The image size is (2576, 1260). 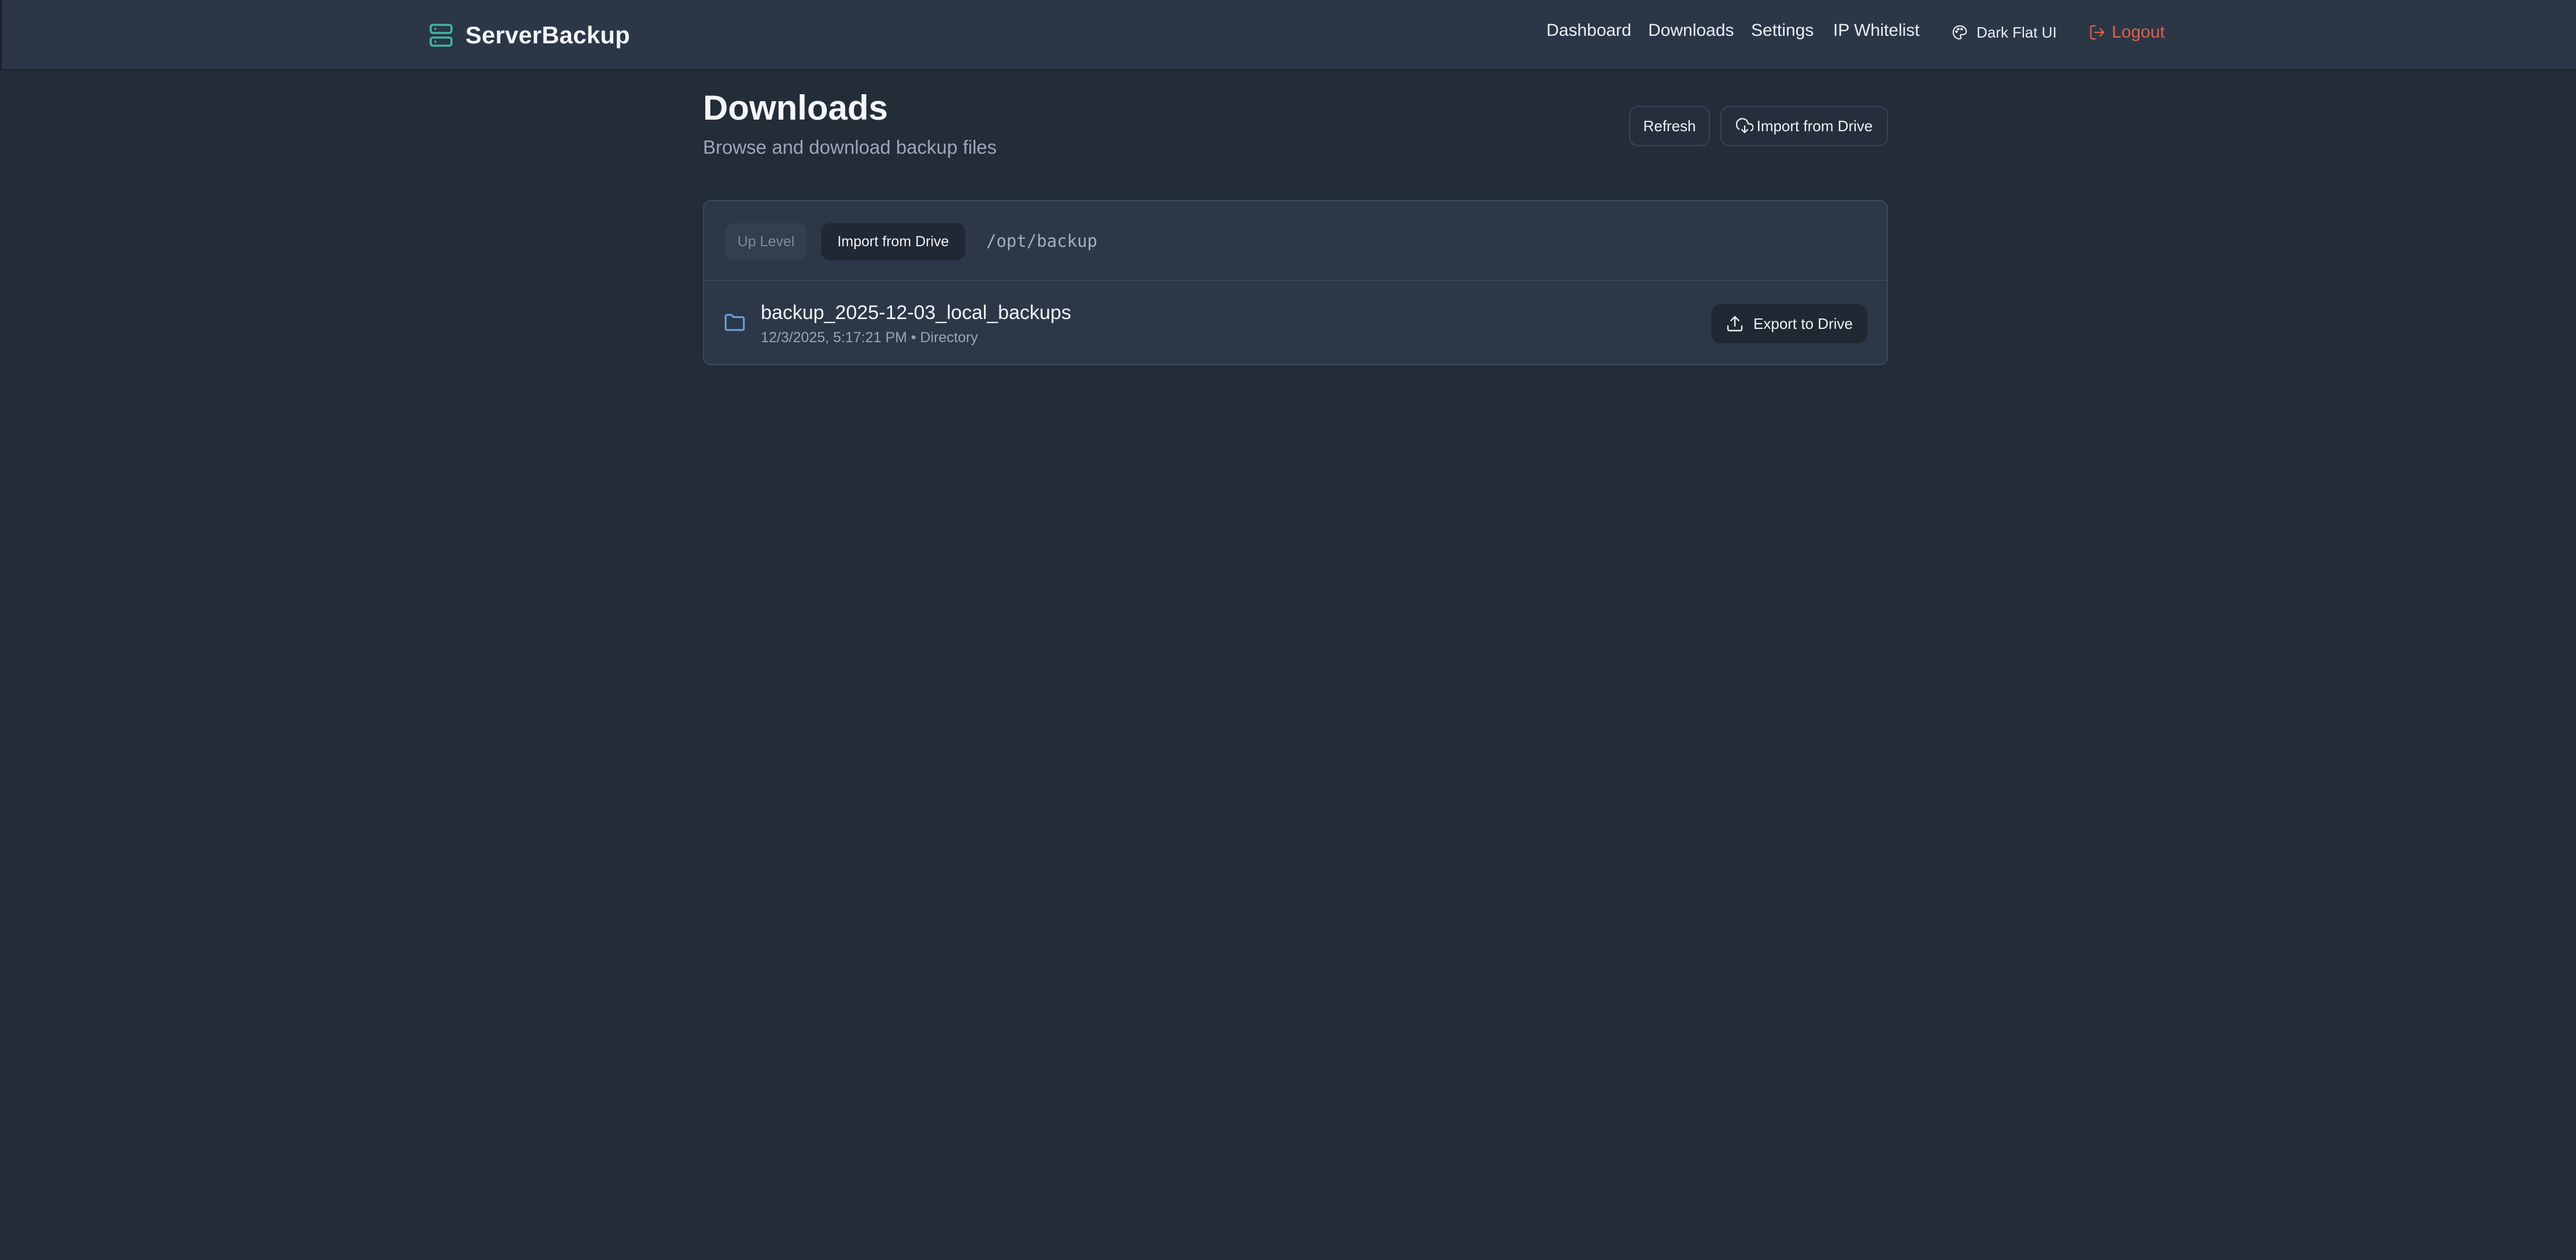 I want to click on palette-icon, so click(x=1959, y=32).